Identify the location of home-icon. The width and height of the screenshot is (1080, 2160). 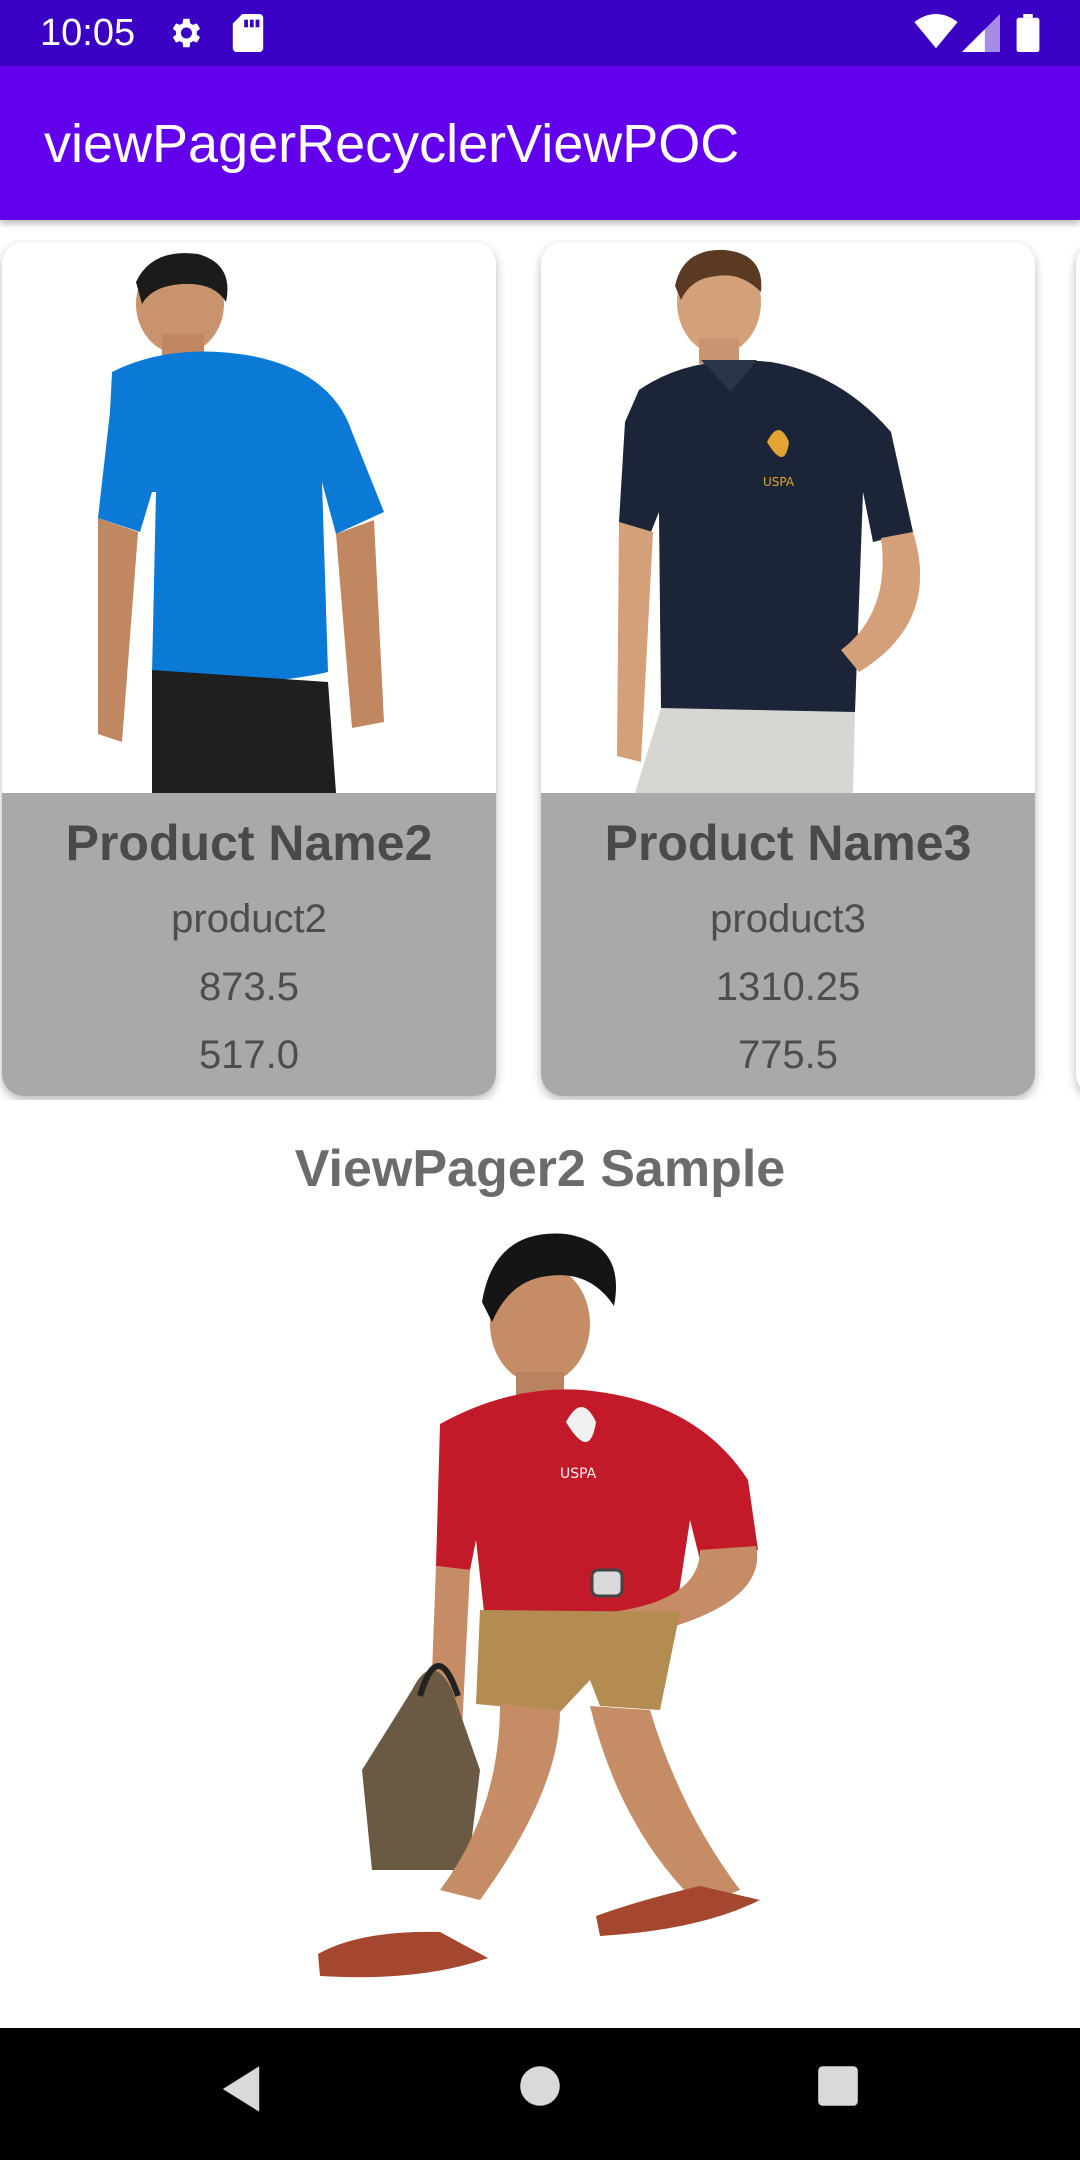
(540, 2086).